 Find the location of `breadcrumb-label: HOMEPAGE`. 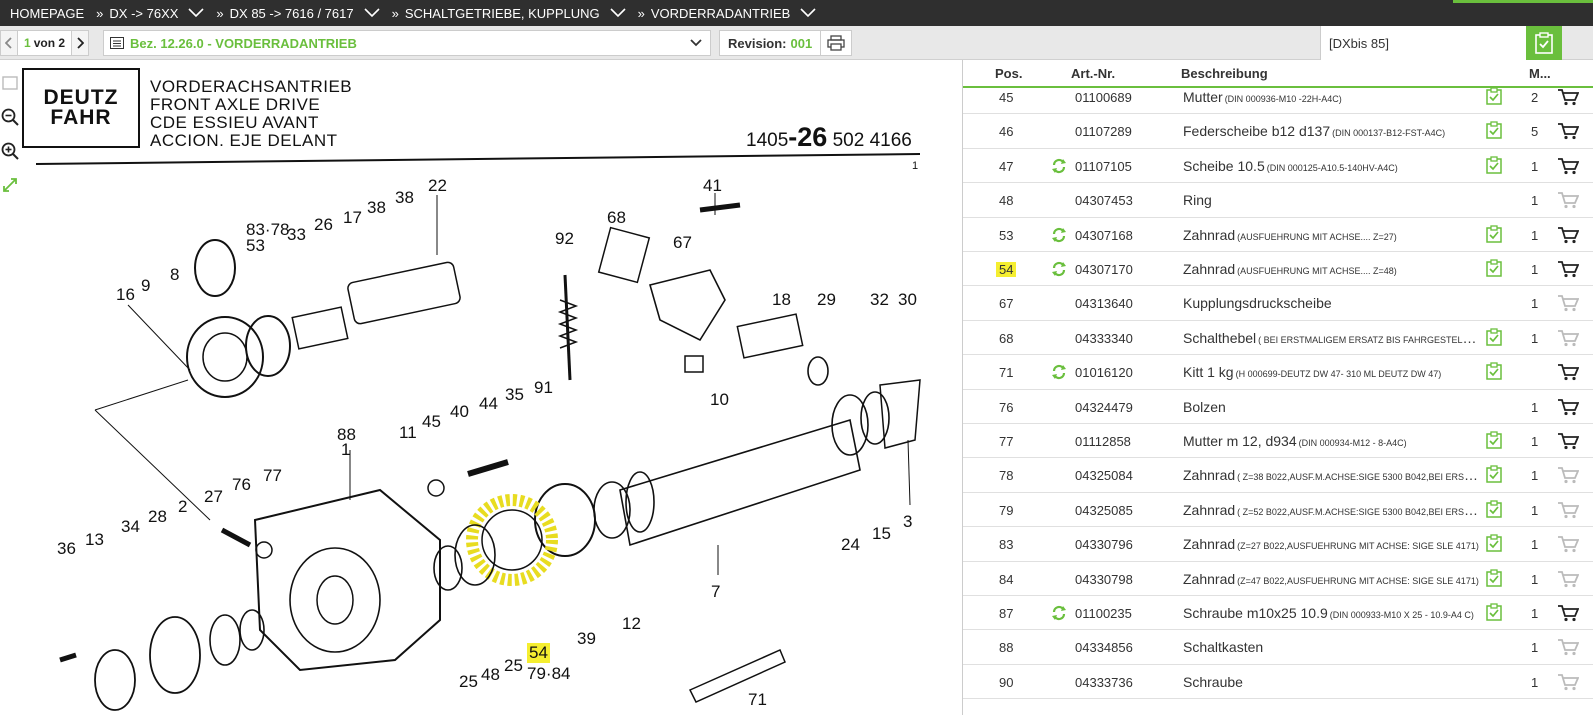

breadcrumb-label: HOMEPAGE is located at coordinates (47, 13).